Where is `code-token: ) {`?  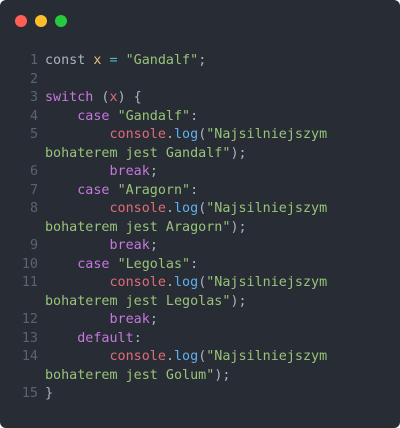 code-token: ) { is located at coordinates (129, 97).